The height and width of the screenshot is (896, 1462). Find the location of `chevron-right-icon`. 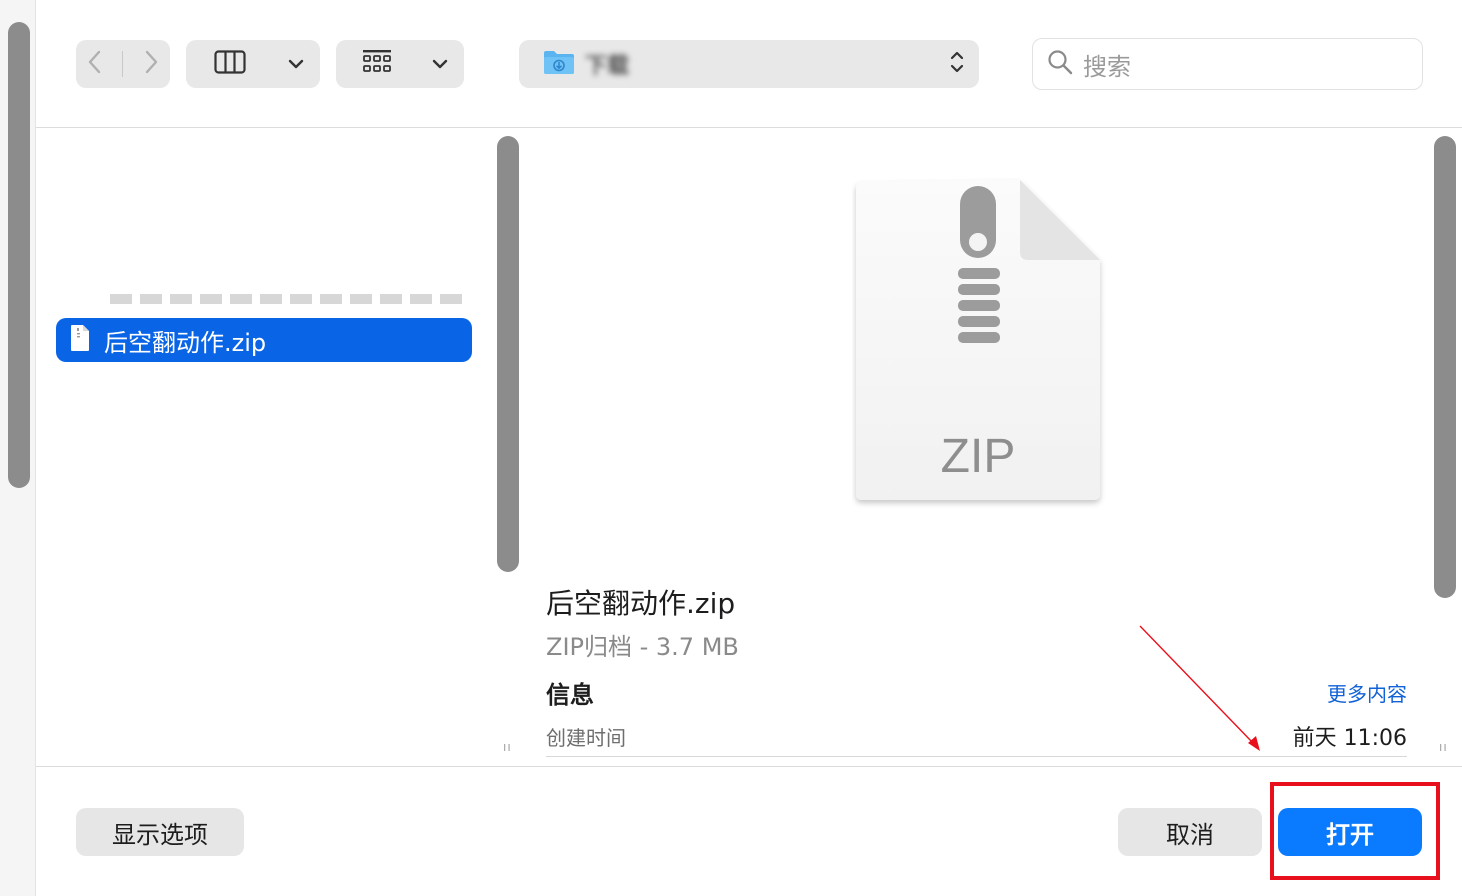

chevron-right-icon is located at coordinates (151, 64).